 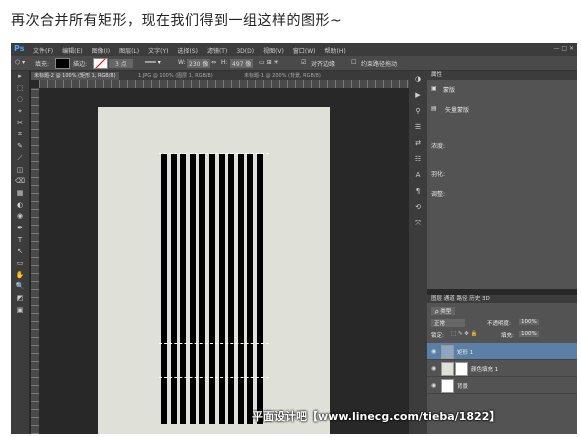 What do you see at coordinates (20, 206) in the screenshot?
I see `tool-icon: ◐` at bounding box center [20, 206].